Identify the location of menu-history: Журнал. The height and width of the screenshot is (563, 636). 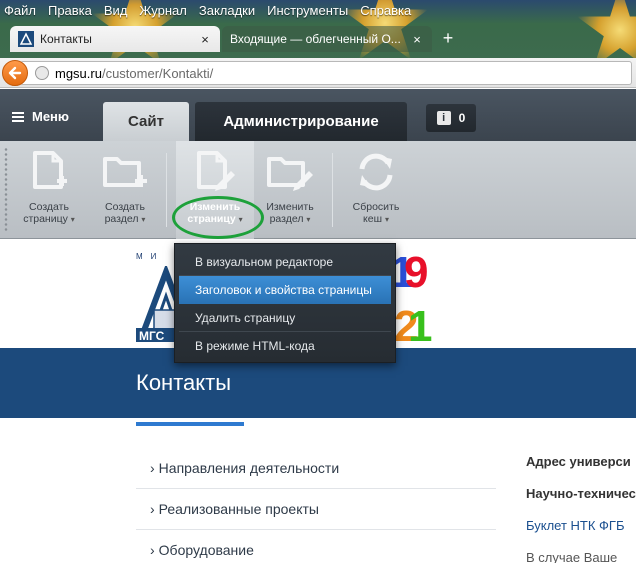
(162, 10).